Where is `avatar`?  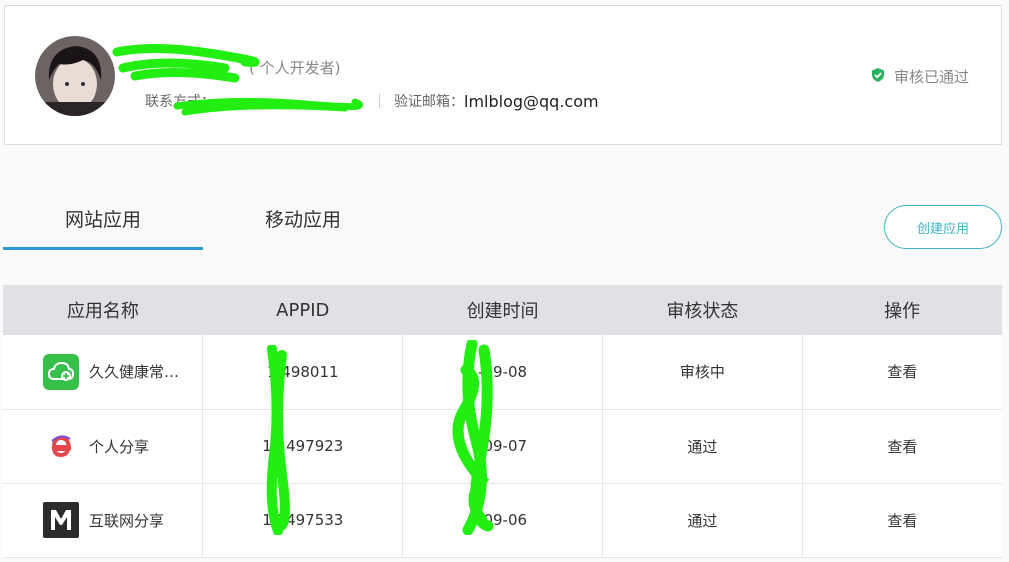
avatar is located at coordinates (75, 76).